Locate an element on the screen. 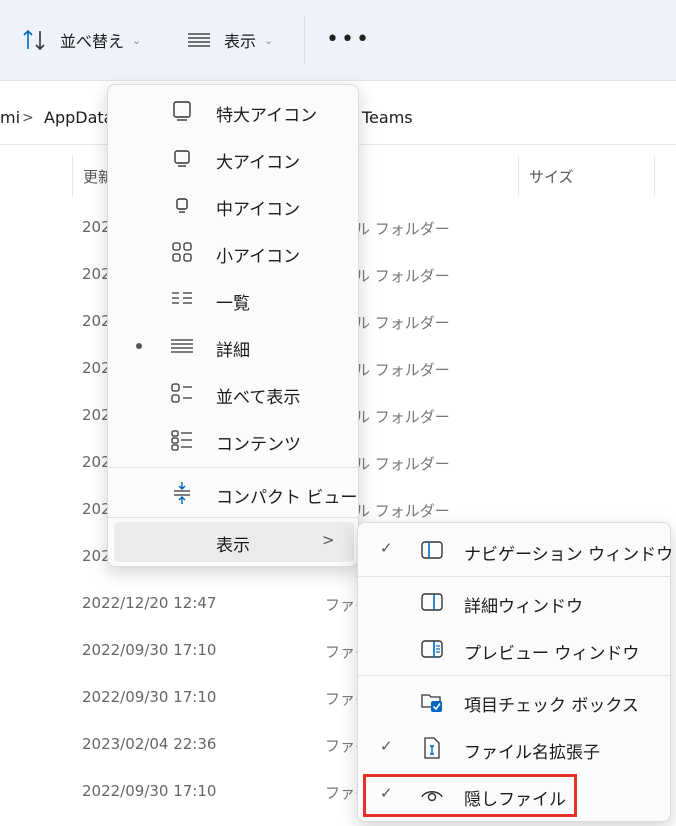 This screenshot has height=826, width=676. submenu-item-preview-pane: プレビュー ウィンドウ is located at coordinates (514, 649).